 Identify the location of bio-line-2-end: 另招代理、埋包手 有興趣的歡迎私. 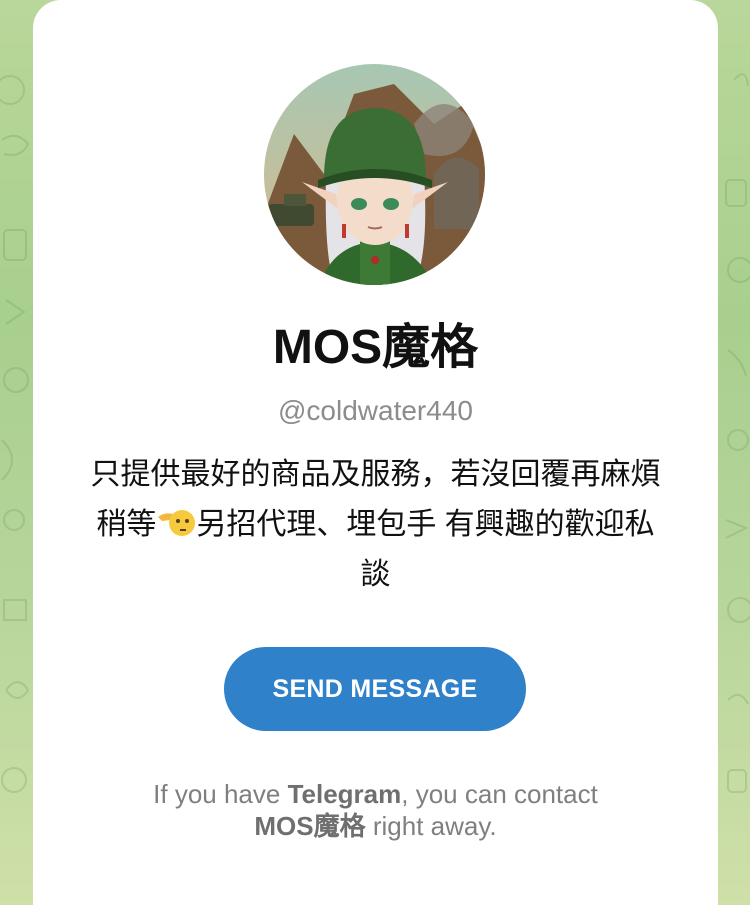
(425, 524).